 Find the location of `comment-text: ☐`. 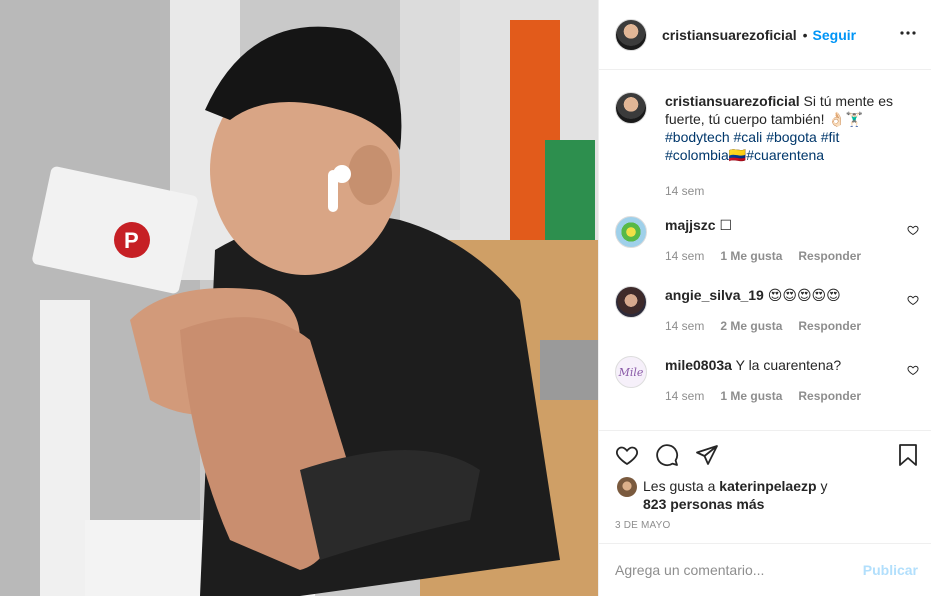

comment-text: ☐ is located at coordinates (726, 225).